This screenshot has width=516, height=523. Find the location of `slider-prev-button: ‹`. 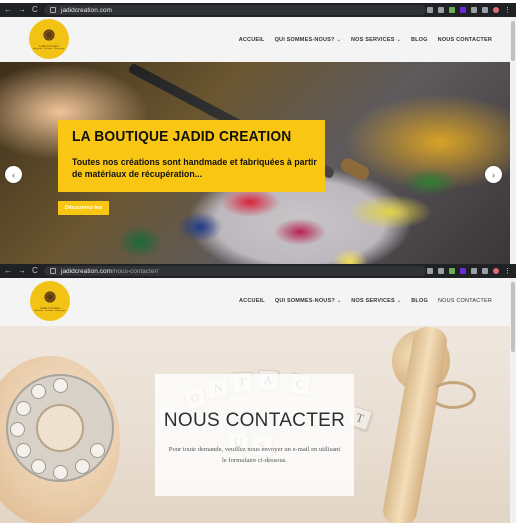

slider-prev-button: ‹ is located at coordinates (13, 174).